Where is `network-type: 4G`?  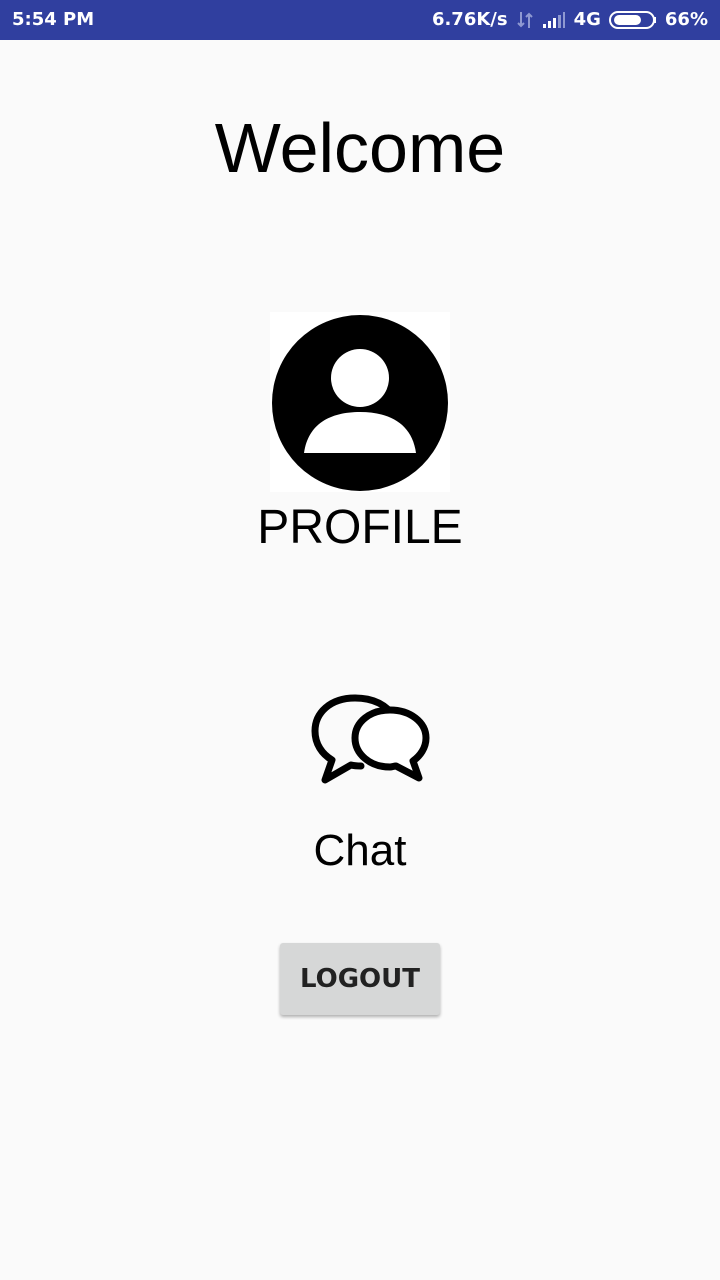 network-type: 4G is located at coordinates (587, 19).